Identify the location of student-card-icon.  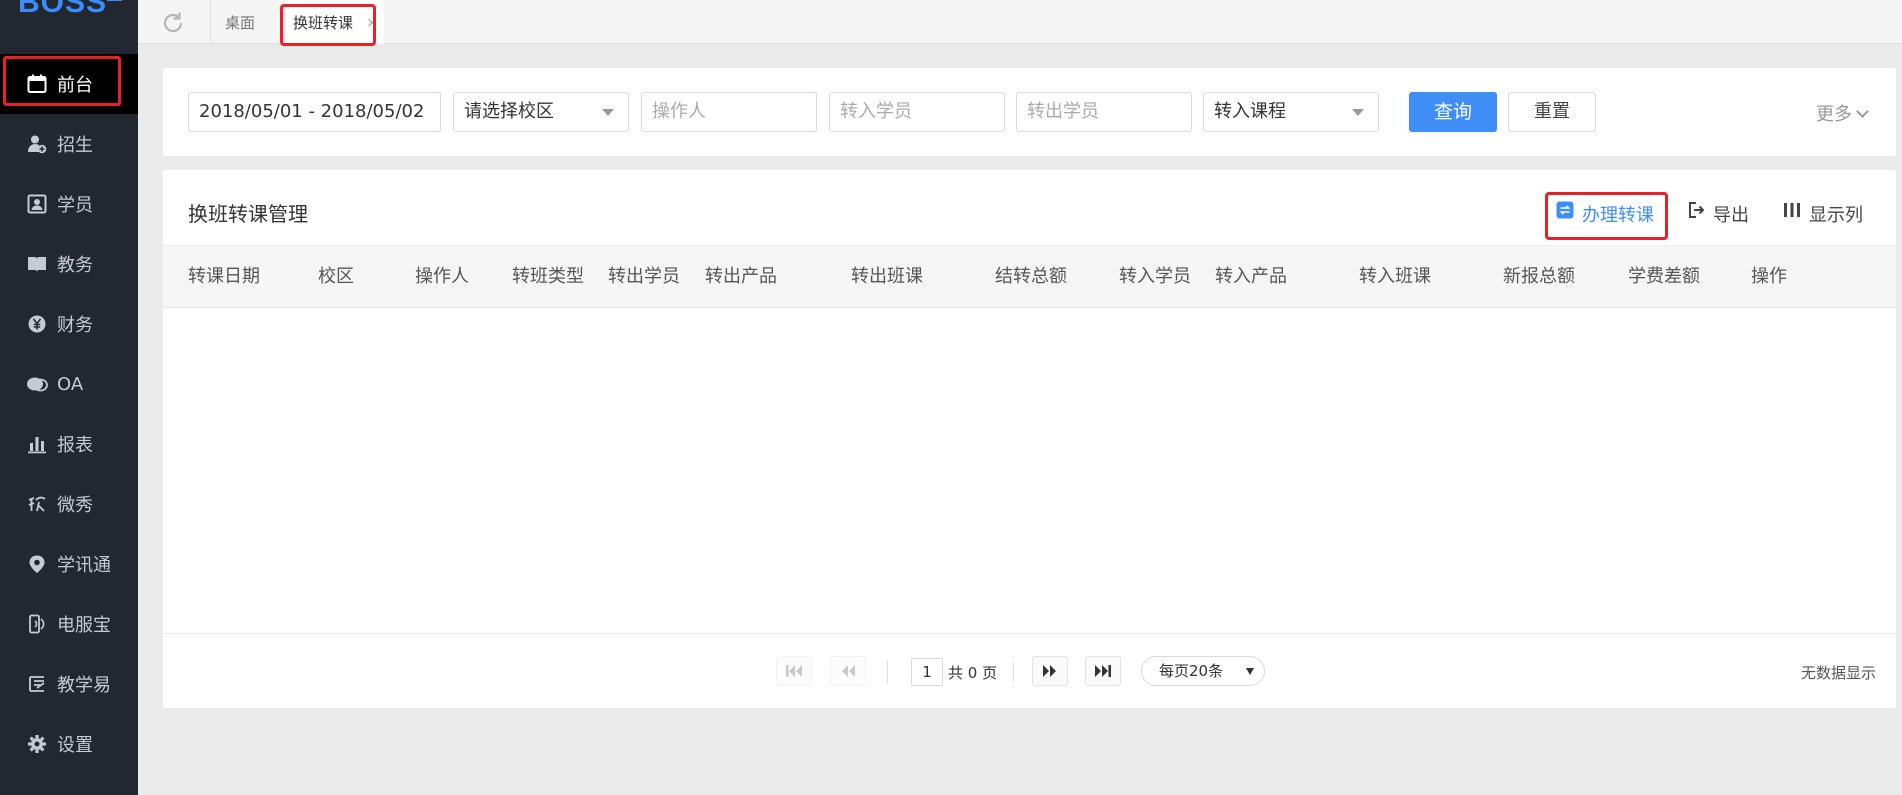
(37, 204).